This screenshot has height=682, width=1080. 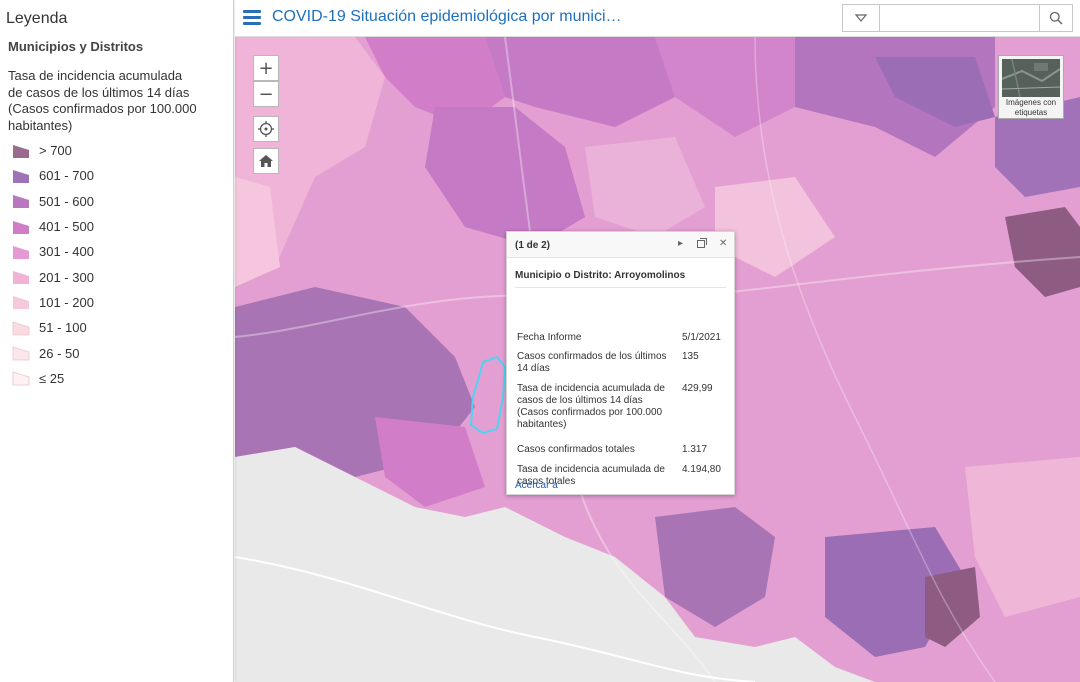 I want to click on locate-button, so click(x=266, y=129).